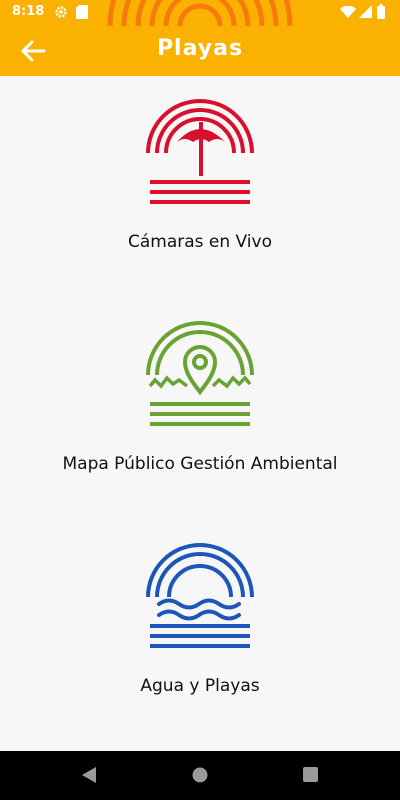 The height and width of the screenshot is (800, 400). I want to click on back-triangle-icon, so click(89, 775).